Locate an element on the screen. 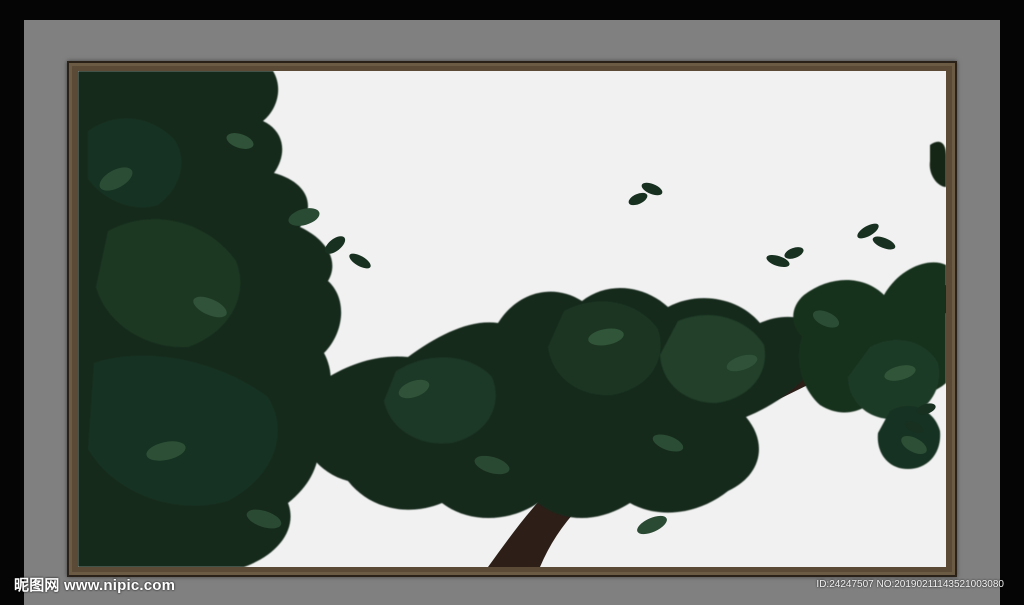  right-leaf-cluster-top is located at coordinates (937, 164).